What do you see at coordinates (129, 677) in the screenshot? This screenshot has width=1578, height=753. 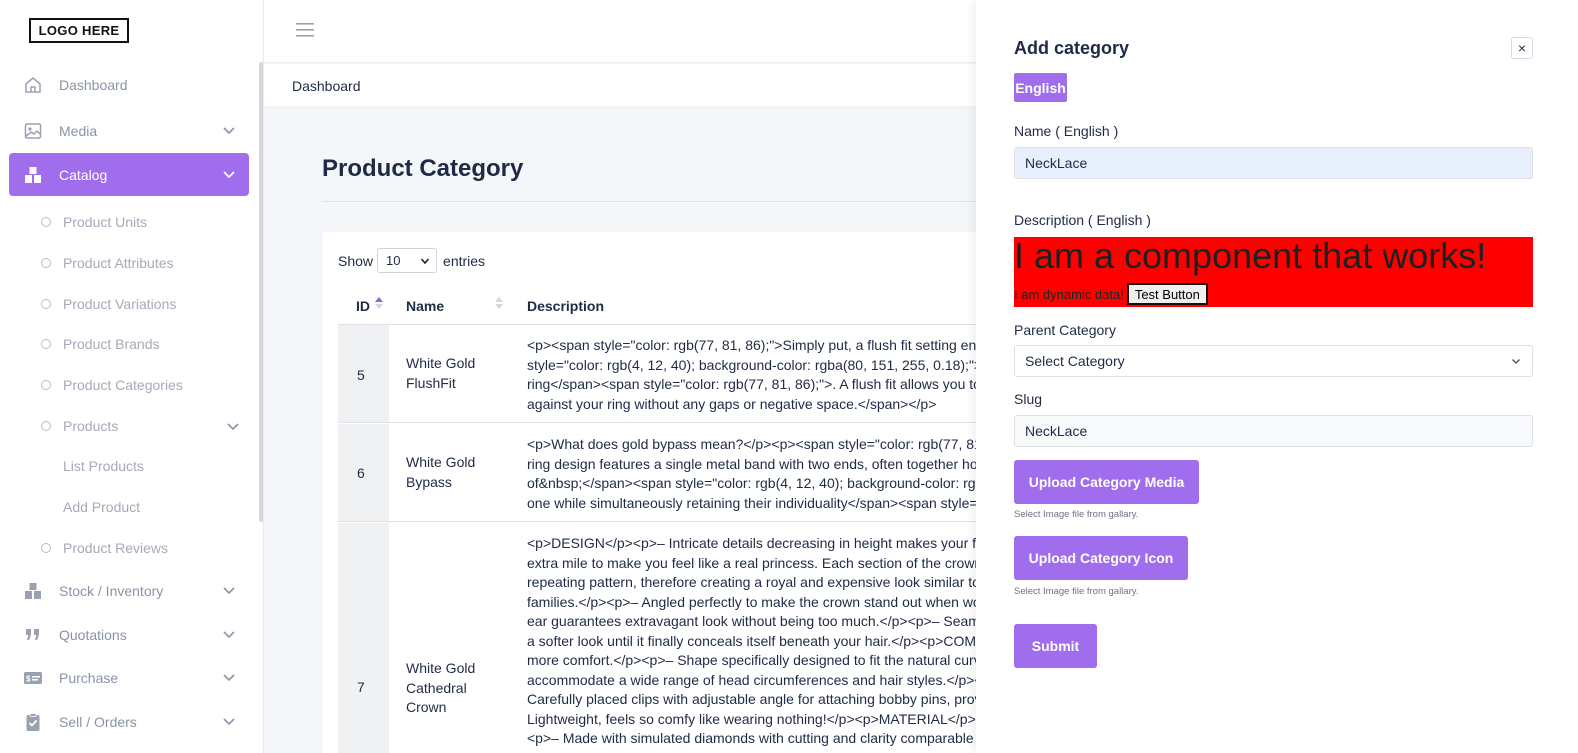 I see `sidebar-item-purchase: $ Purchase` at bounding box center [129, 677].